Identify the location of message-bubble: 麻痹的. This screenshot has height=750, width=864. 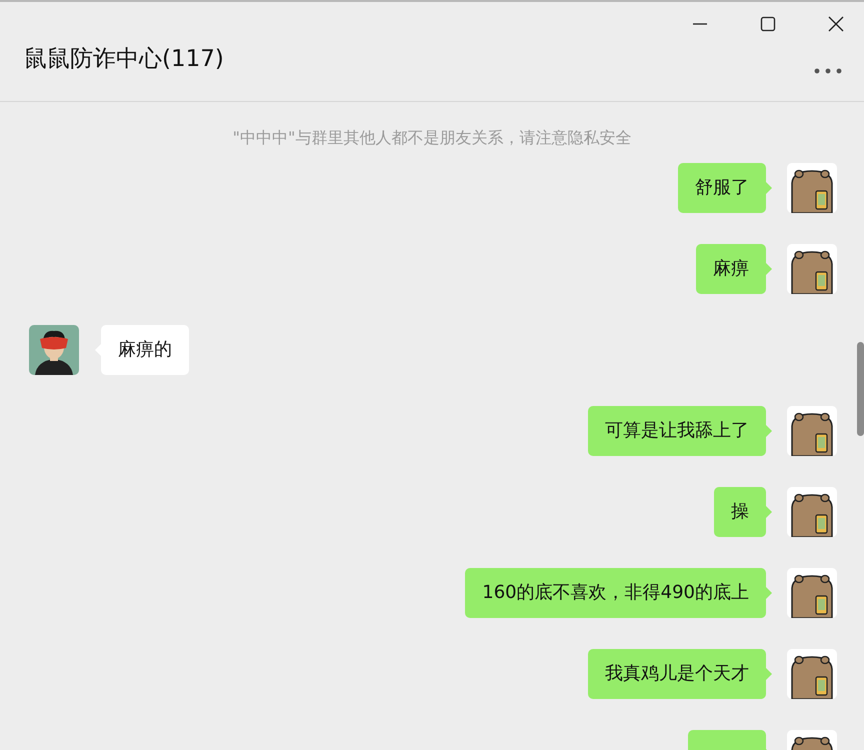
(145, 350).